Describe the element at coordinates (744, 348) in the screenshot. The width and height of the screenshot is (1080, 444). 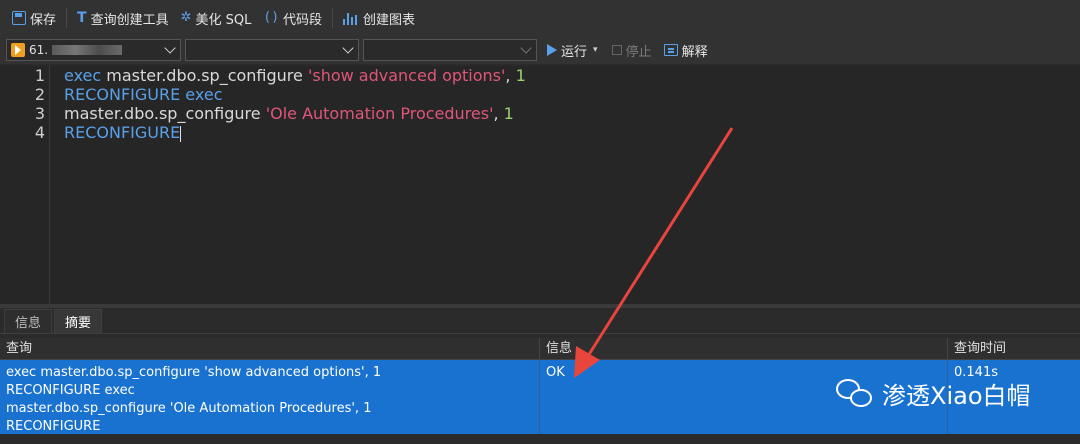
I see `column-header-info: 信息` at that location.